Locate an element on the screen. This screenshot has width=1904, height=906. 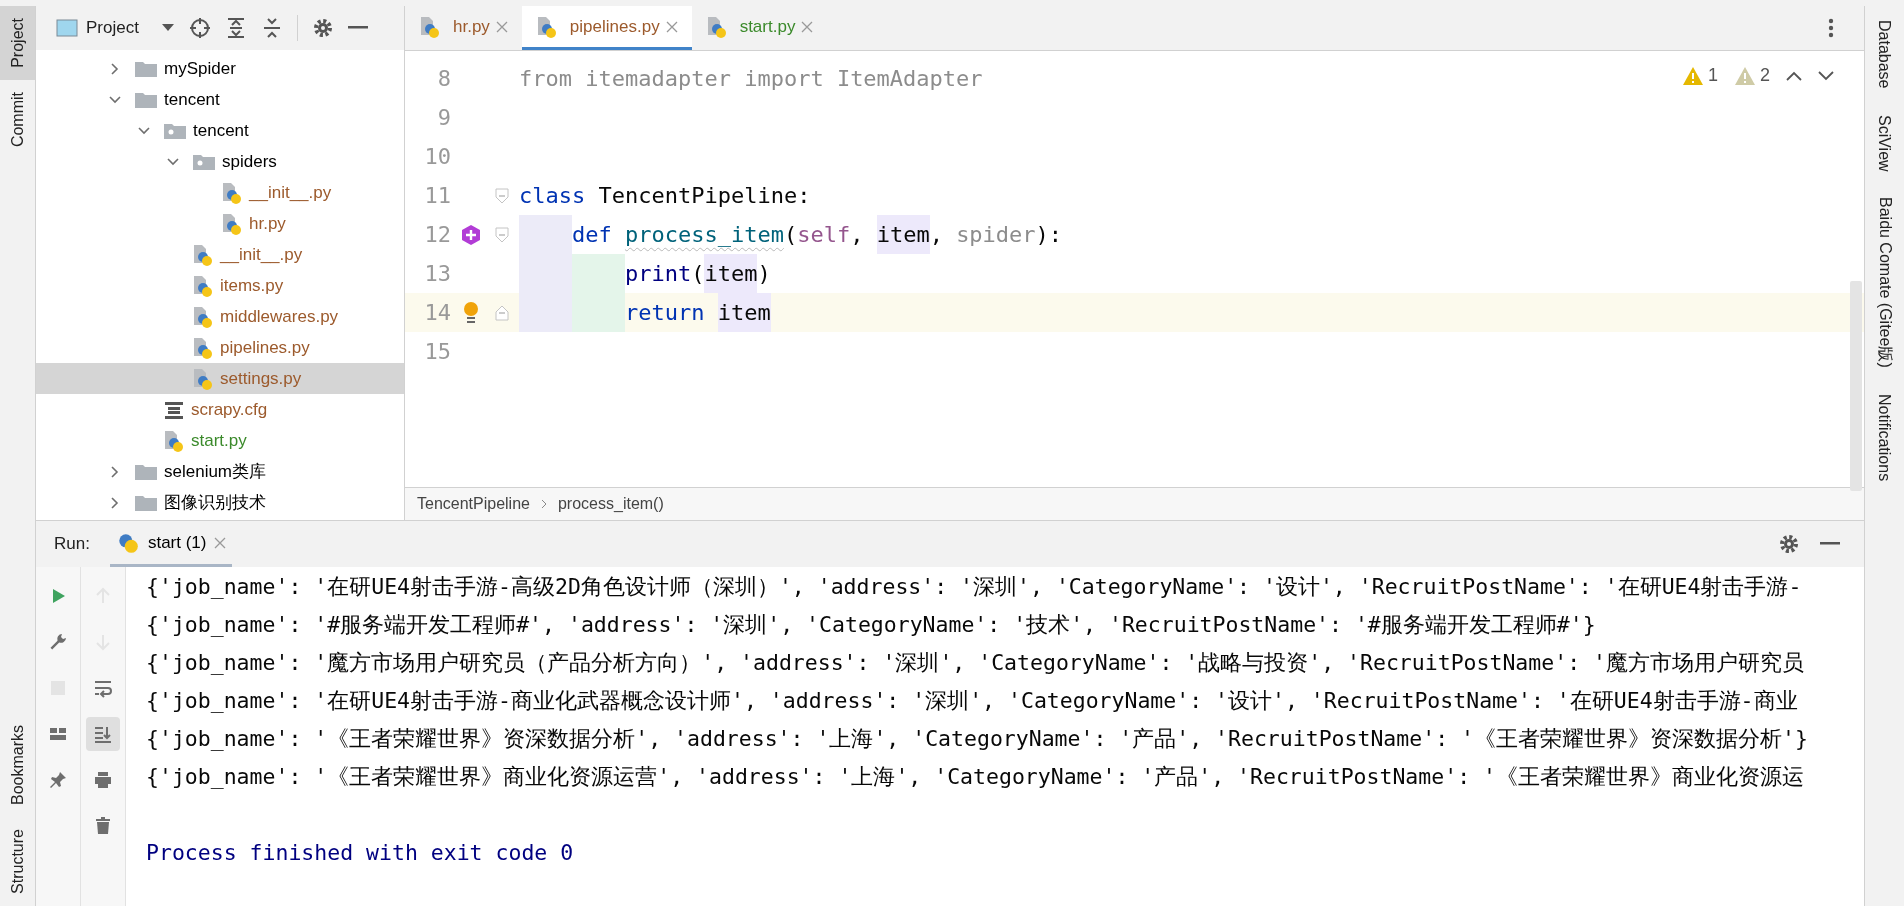
console-output-line: {'job_name': '#服务端开发工程师#', 'address': '深圳', 'CategoryName': '技术', 'RecruitPostName': '#服务端开发工程师#'} is located at coordinates (871, 624).